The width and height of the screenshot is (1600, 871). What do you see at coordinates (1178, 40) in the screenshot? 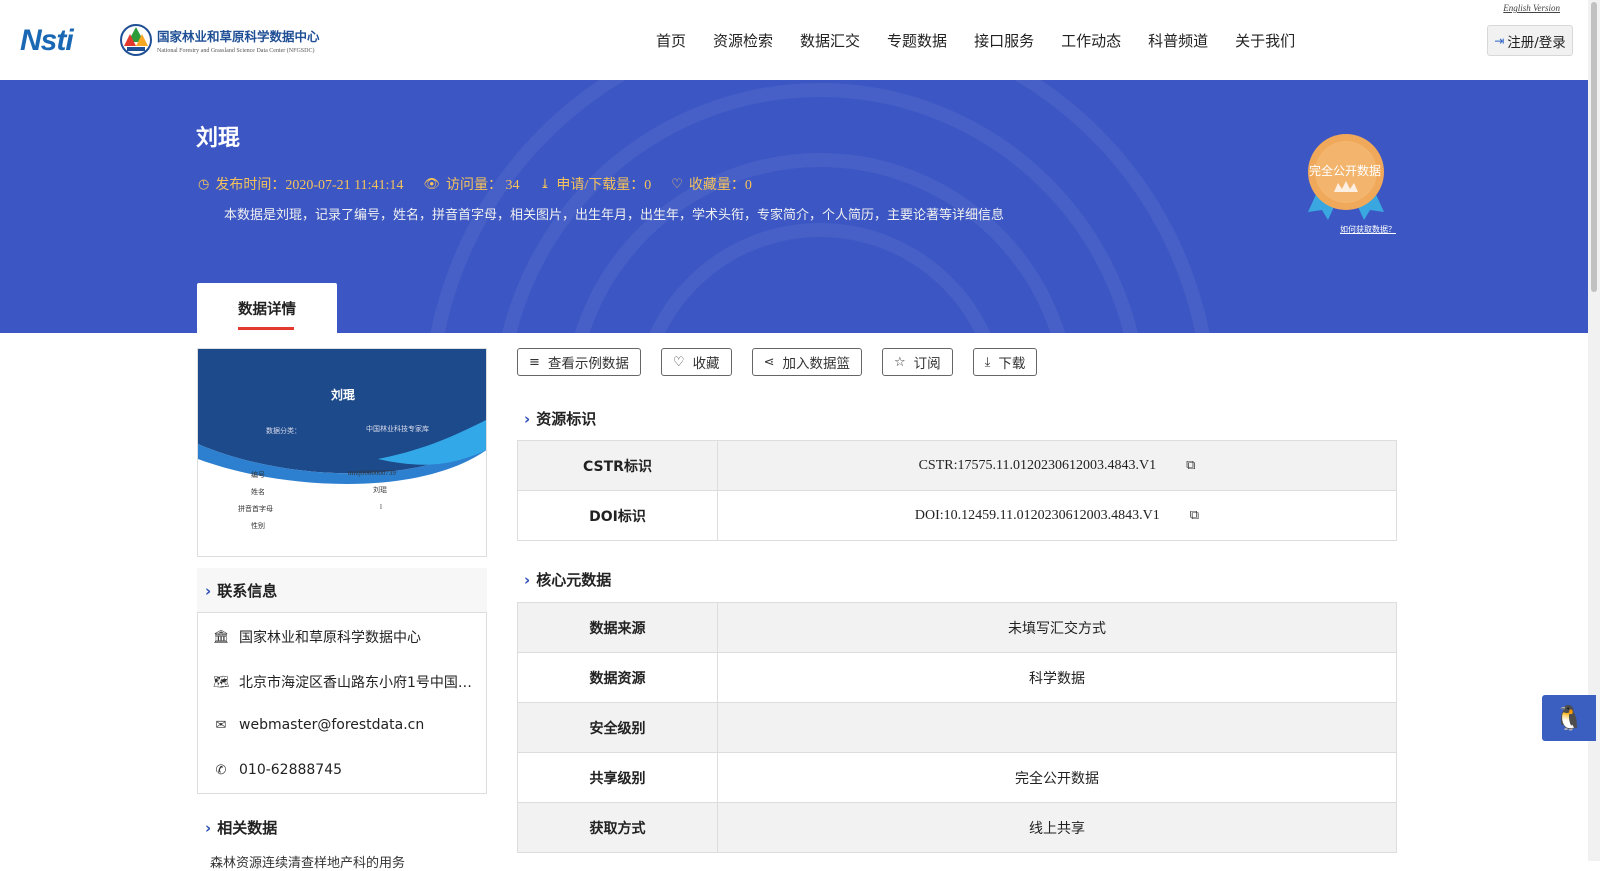
I see `nav-science-channel: 科普频道` at bounding box center [1178, 40].